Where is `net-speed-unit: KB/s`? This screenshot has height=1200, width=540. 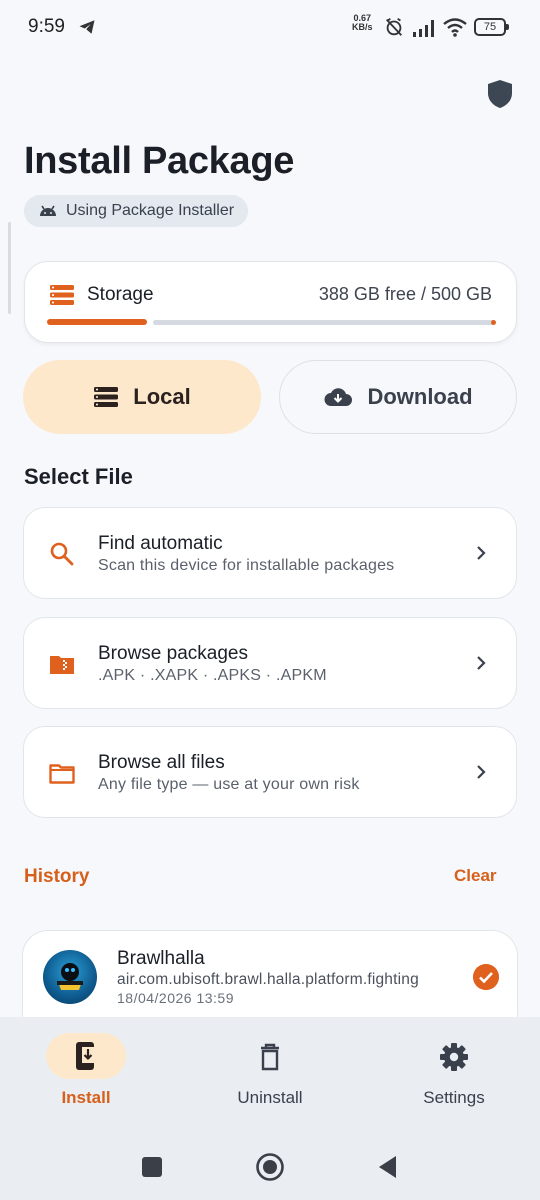
net-speed-unit: KB/s is located at coordinates (362, 27).